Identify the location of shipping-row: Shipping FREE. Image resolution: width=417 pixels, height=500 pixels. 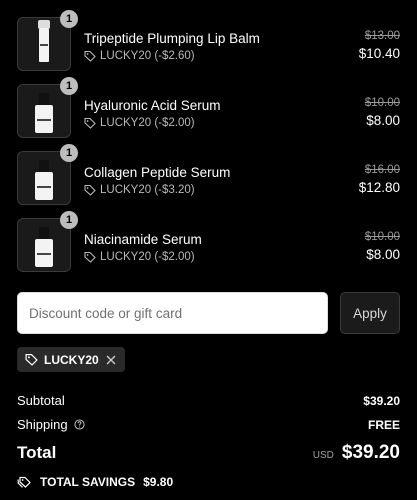
(208, 424).